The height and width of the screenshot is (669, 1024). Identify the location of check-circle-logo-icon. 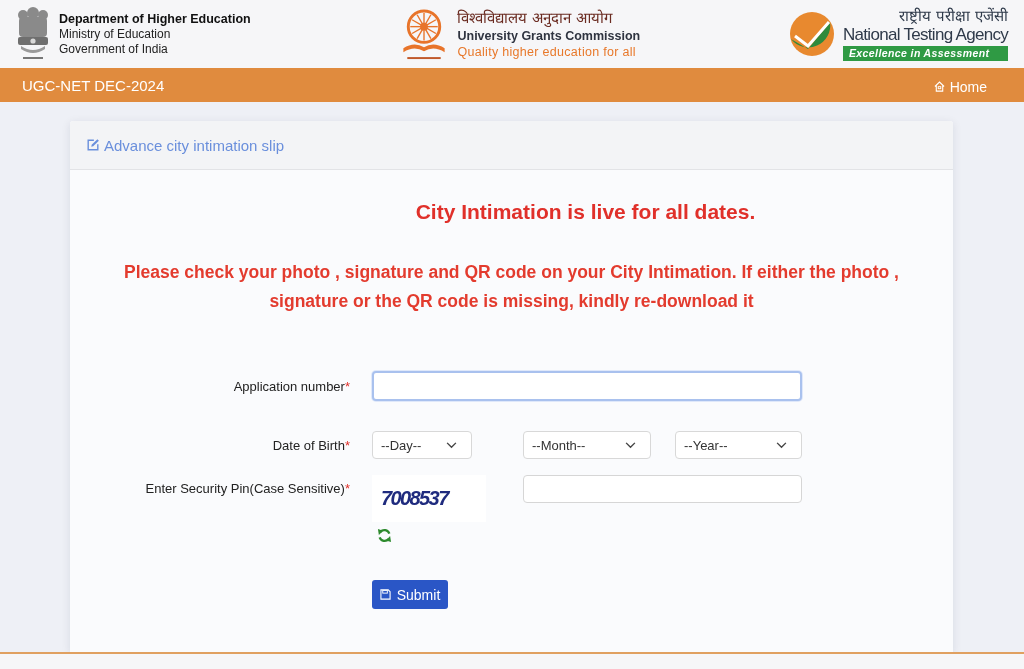
(811, 34).